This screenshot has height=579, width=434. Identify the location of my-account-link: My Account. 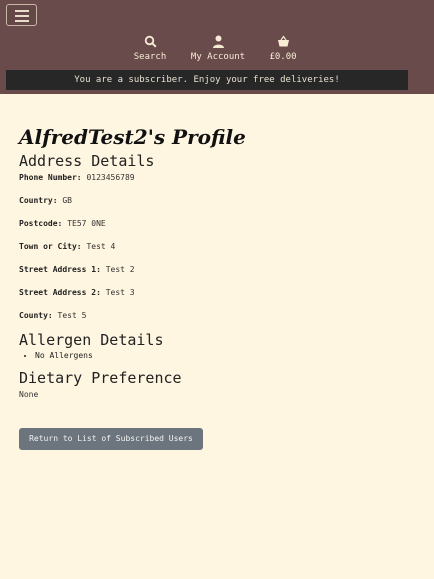
(218, 48).